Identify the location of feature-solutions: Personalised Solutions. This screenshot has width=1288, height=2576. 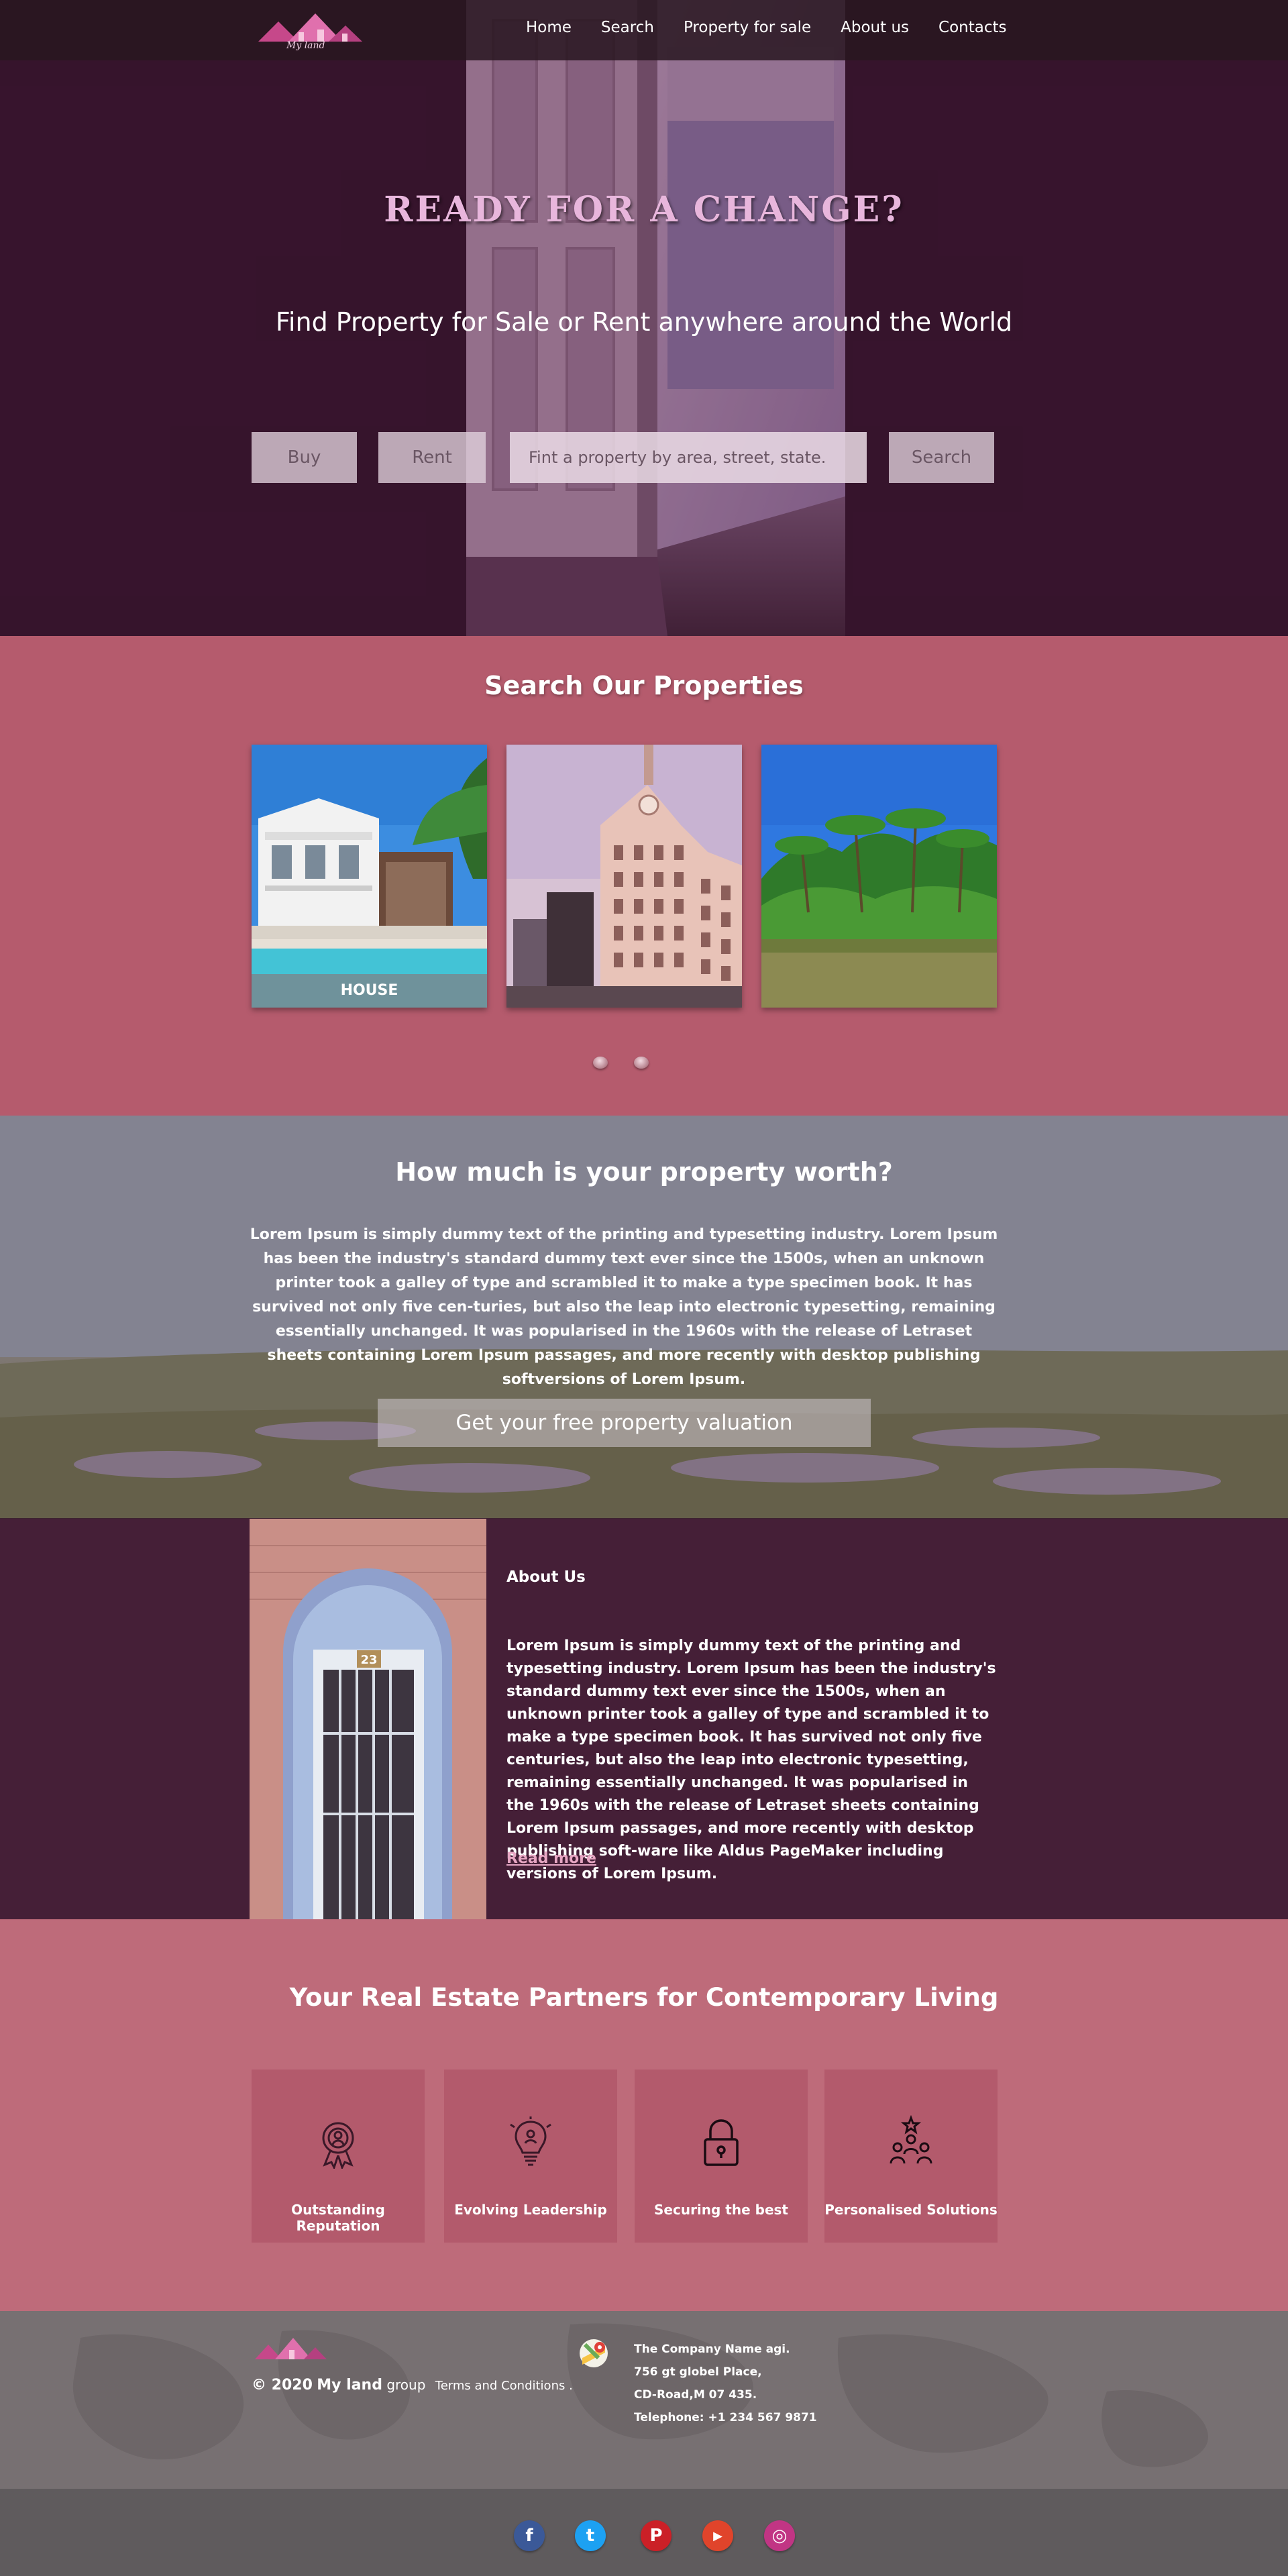
(911, 2156).